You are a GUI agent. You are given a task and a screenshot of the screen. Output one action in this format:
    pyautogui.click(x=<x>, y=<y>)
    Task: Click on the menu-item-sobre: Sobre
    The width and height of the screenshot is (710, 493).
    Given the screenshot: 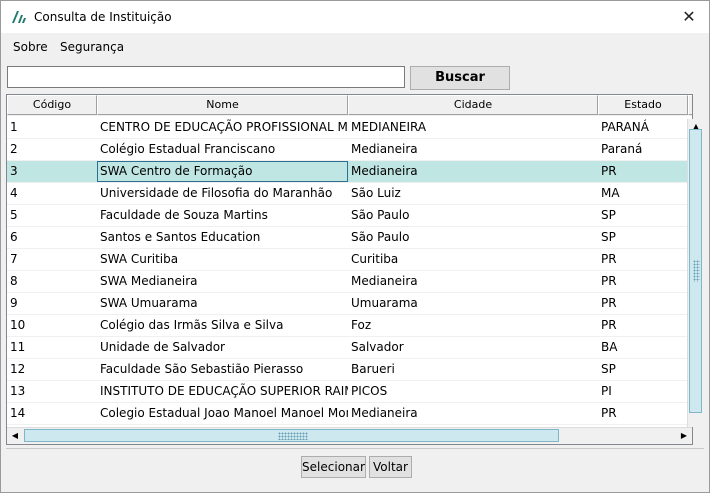 What is the action you would take?
    pyautogui.click(x=30, y=47)
    